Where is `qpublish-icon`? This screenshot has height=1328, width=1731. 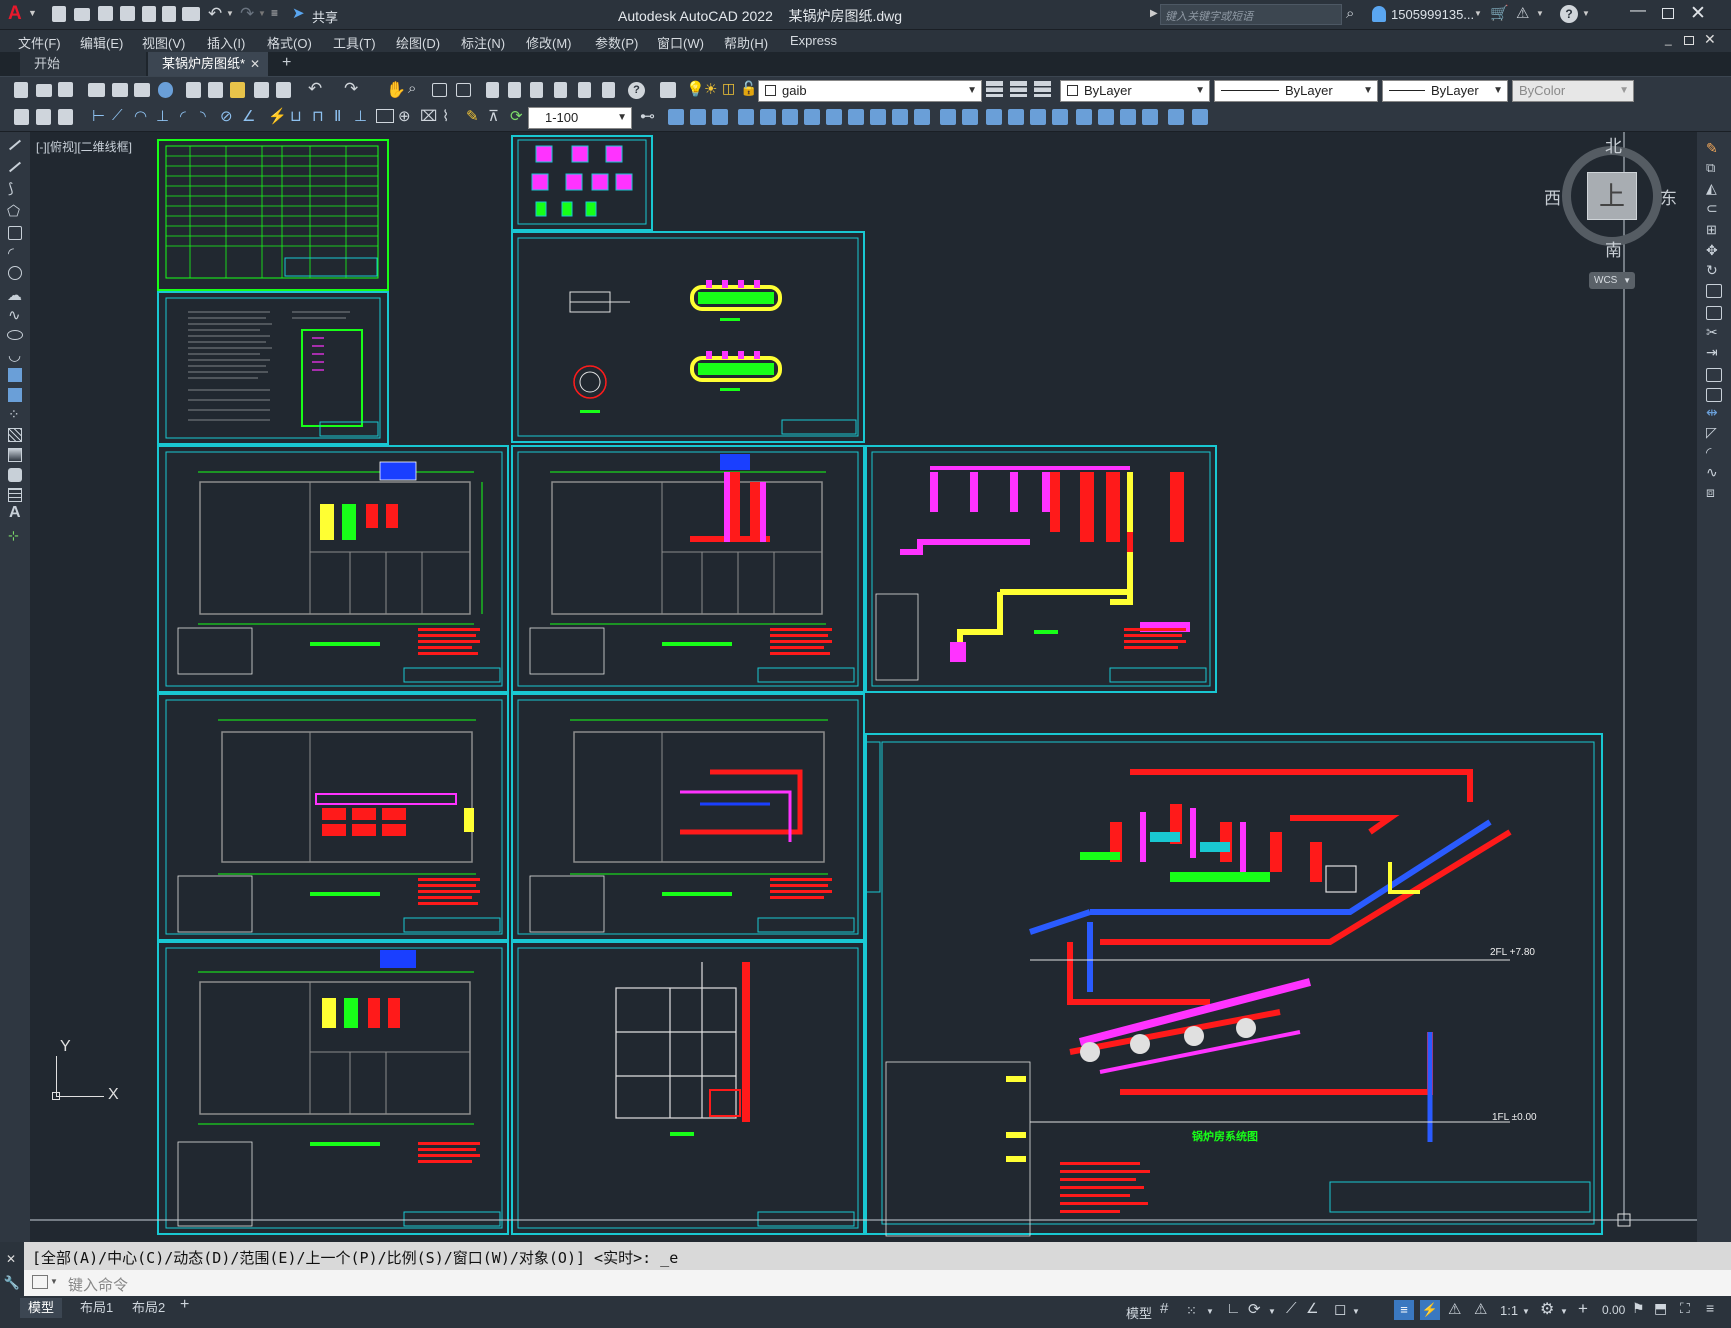 qpublish-icon is located at coordinates (142, 90).